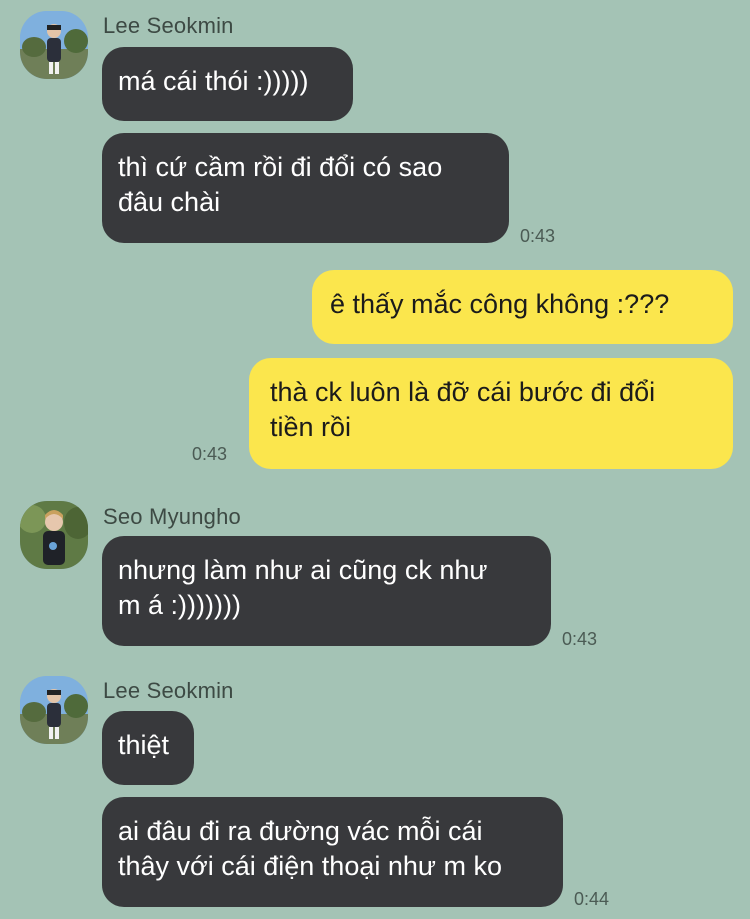  What do you see at coordinates (311, 427) in the screenshot?
I see `message-text: tiền rồi` at bounding box center [311, 427].